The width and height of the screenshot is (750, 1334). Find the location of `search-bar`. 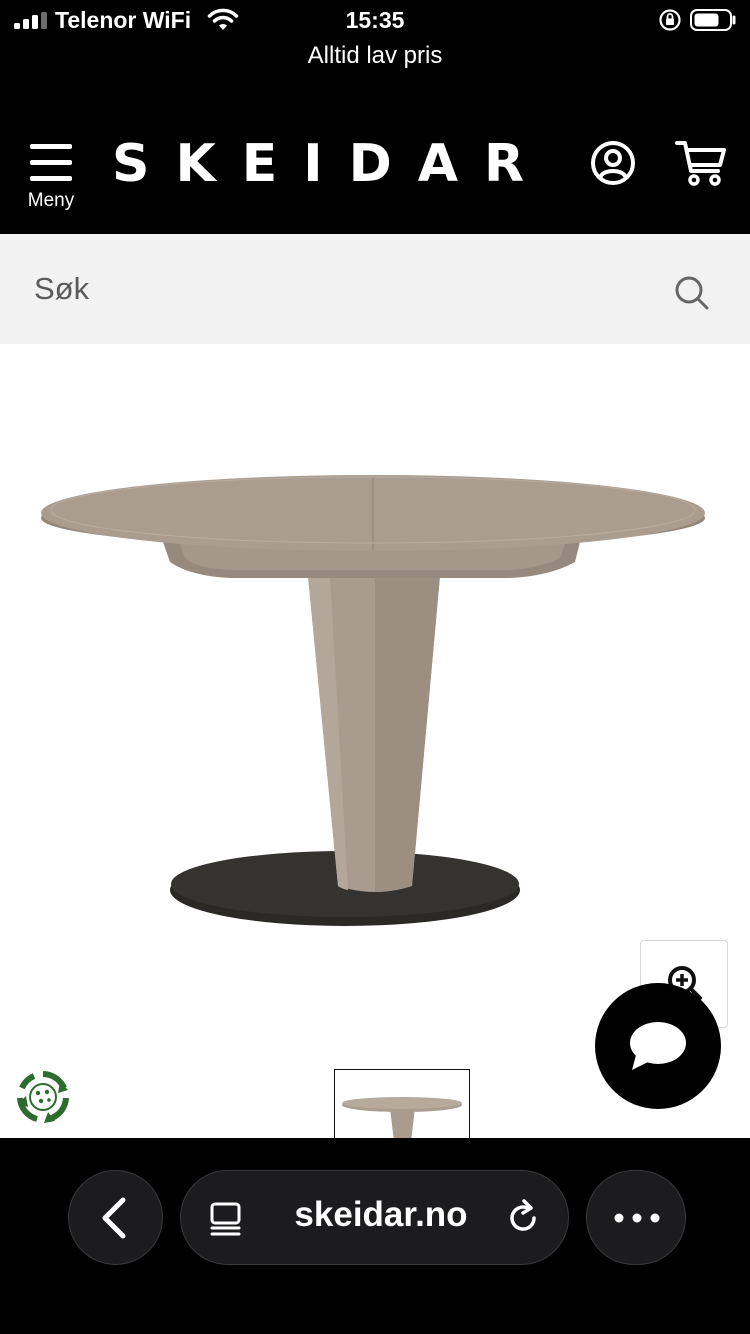

search-bar is located at coordinates (375, 289).